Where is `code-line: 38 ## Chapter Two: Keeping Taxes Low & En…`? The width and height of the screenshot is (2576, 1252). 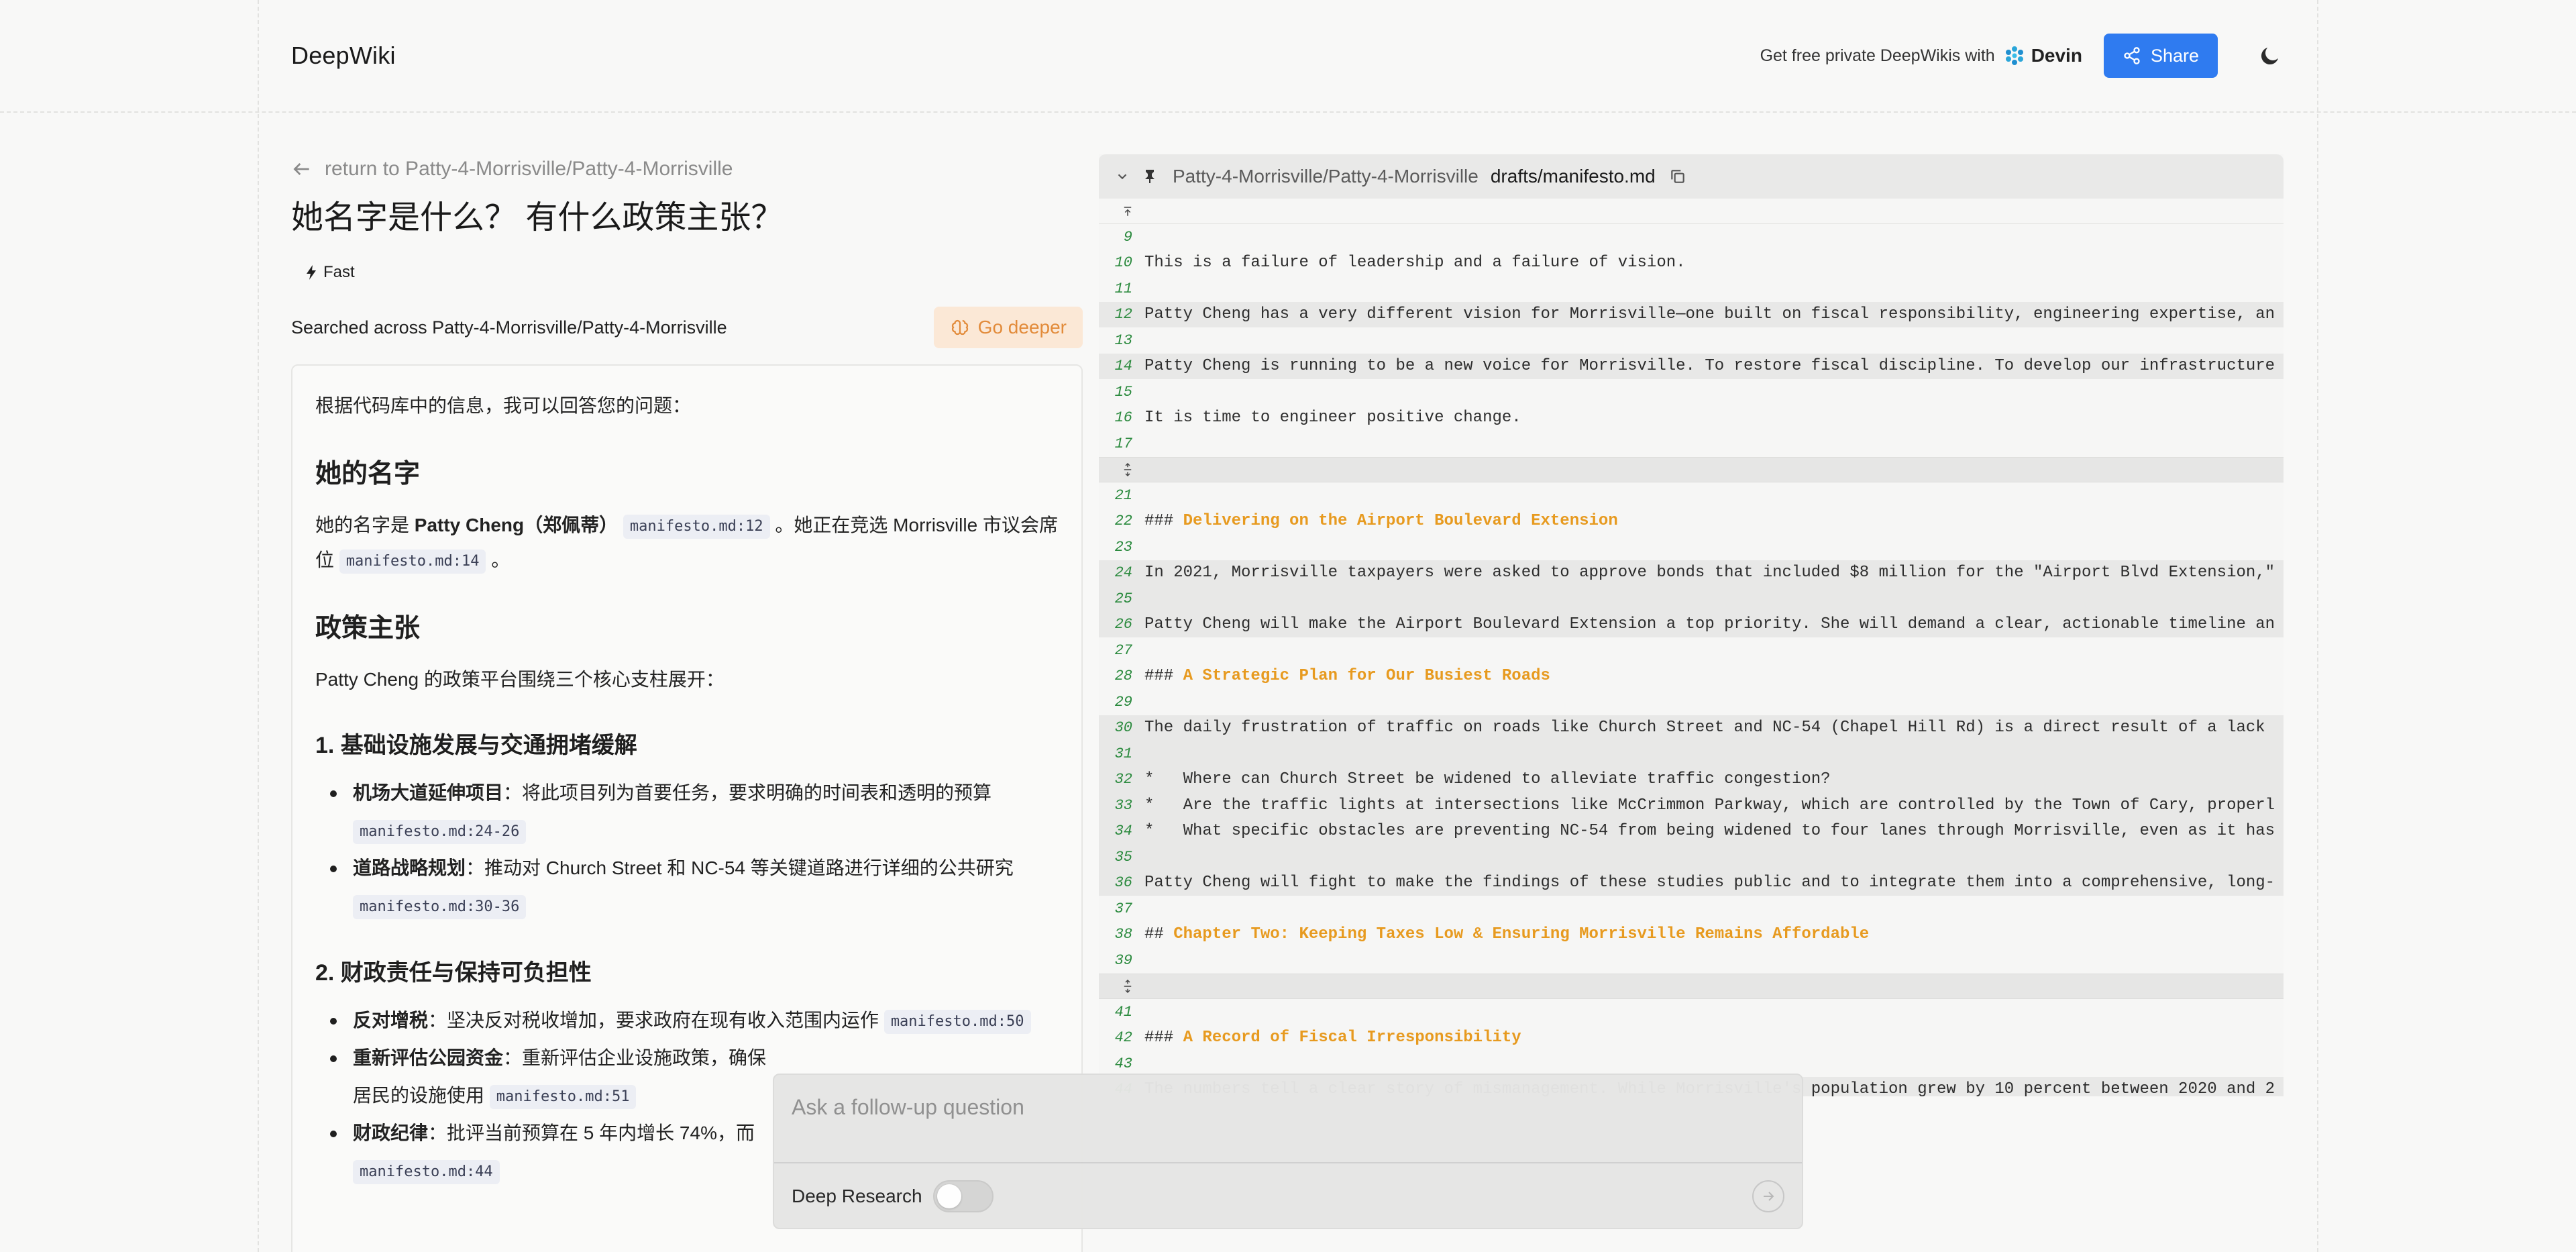 code-line: 38 ## Chapter Two: Keeping Taxes Low & En… is located at coordinates (1691, 935).